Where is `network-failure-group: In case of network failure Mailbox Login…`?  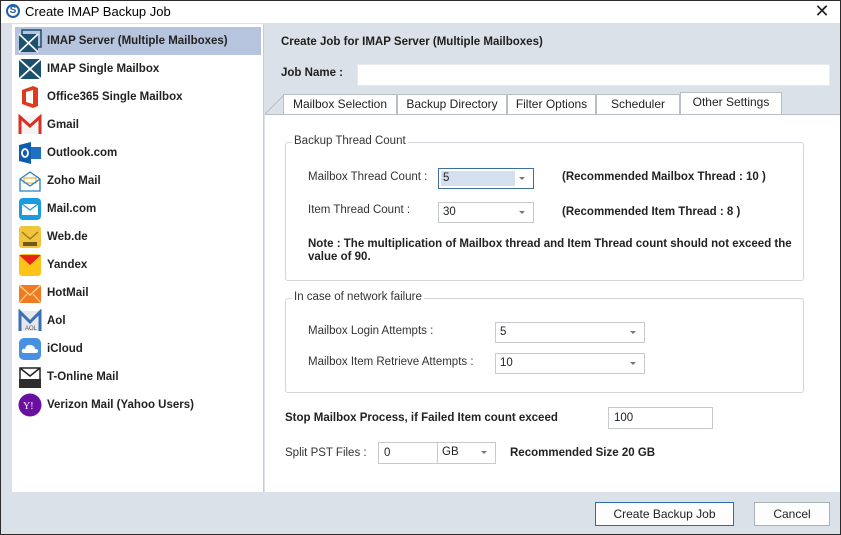 network-failure-group: In case of network failure Mailbox Login… is located at coordinates (544, 342).